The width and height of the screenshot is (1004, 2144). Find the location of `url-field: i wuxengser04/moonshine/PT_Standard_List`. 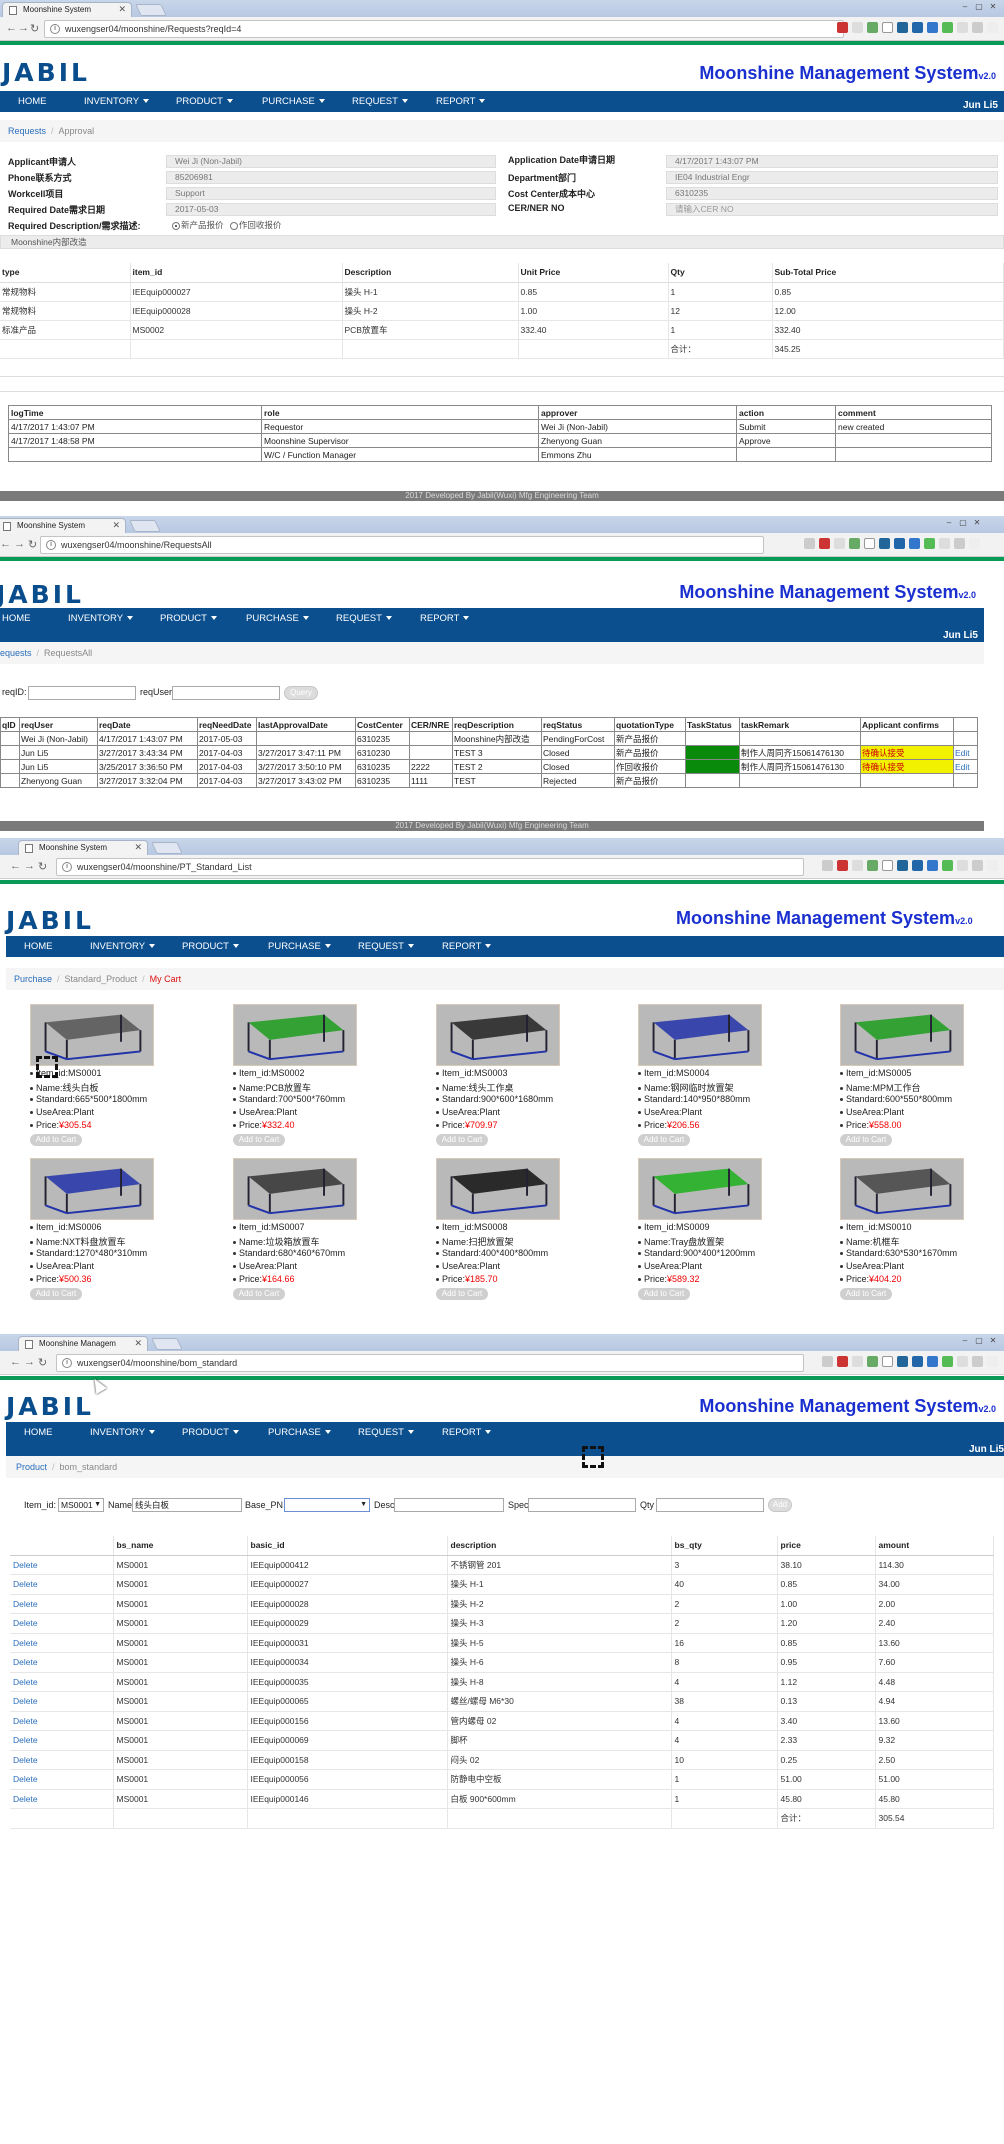

url-field: i wuxengser04/moonshine/PT_Standard_List is located at coordinates (430, 867).